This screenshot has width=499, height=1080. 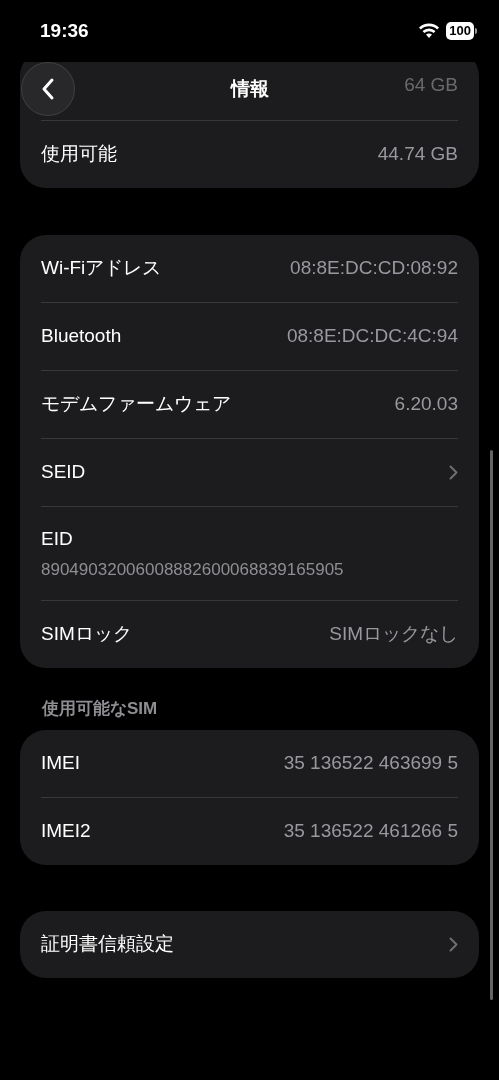 What do you see at coordinates (426, 404) in the screenshot?
I see `row-value: 6.20.03` at bounding box center [426, 404].